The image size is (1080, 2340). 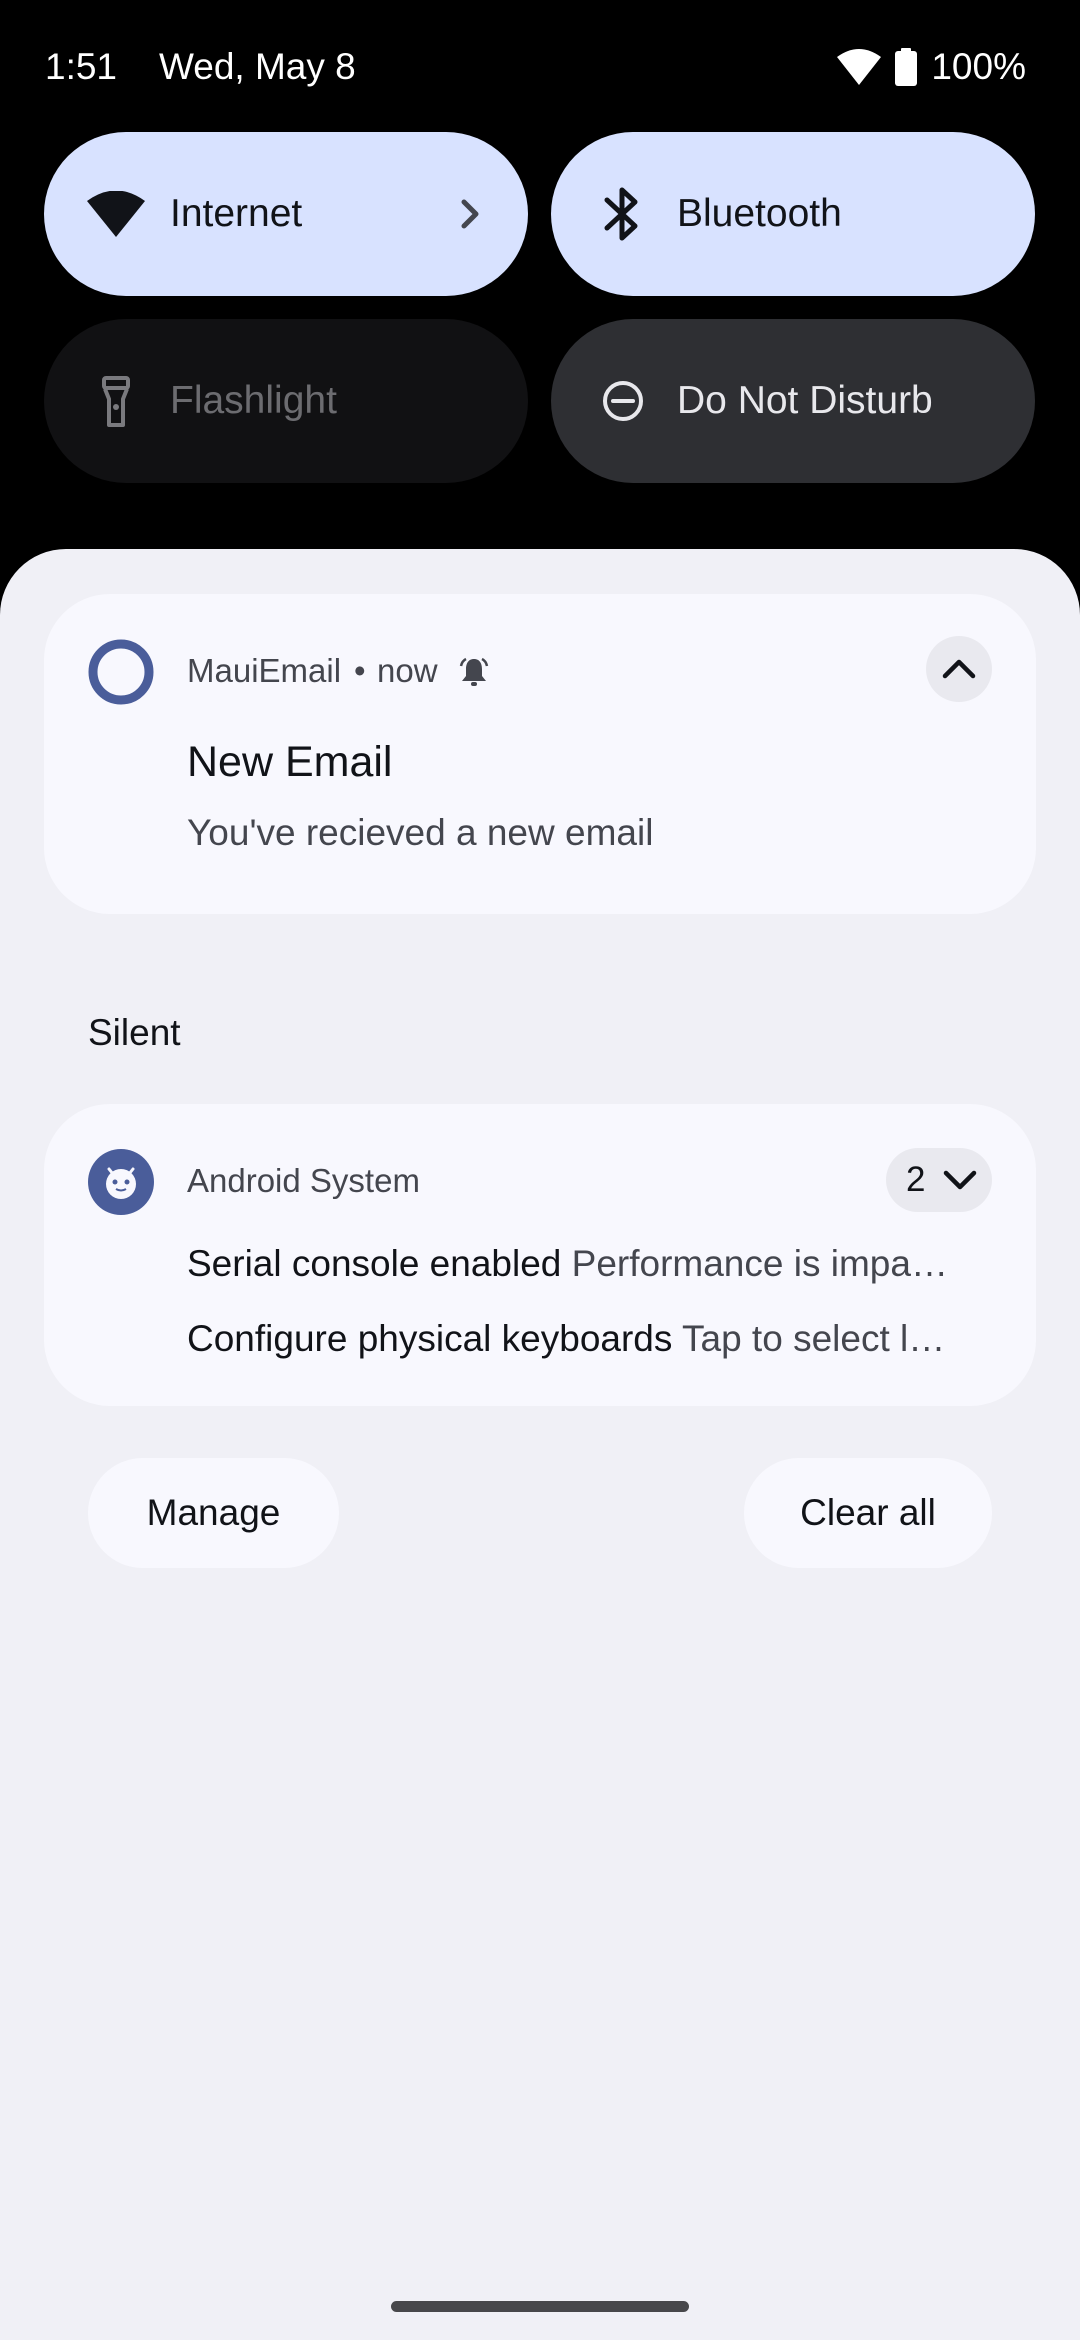 I want to click on tile-label: Internet, so click(x=236, y=213).